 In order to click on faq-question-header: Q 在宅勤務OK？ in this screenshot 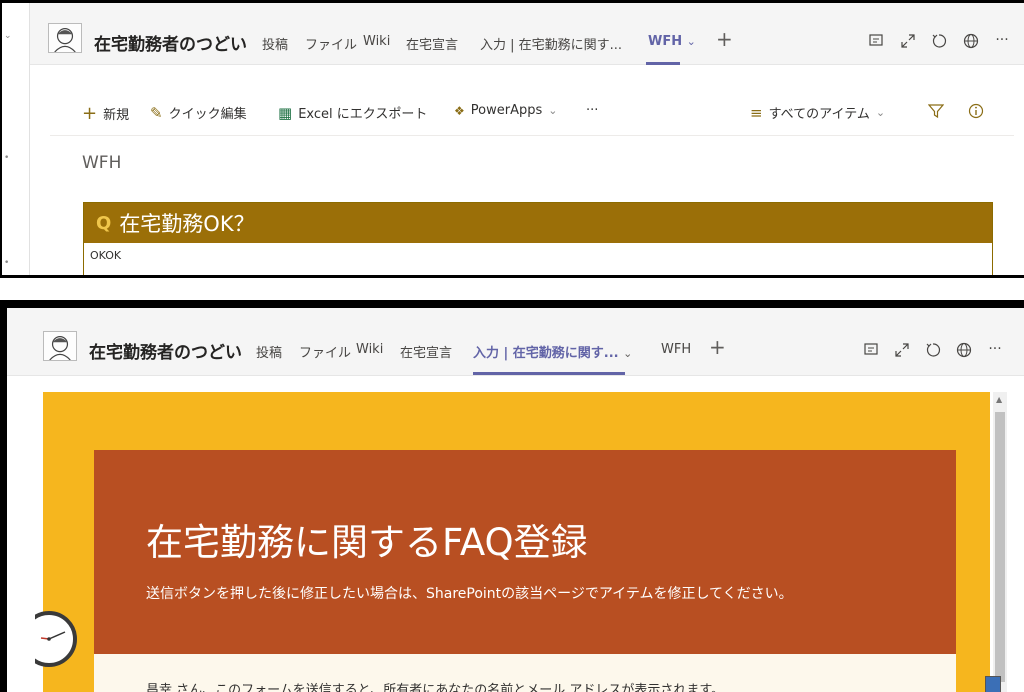, I will do `click(538, 223)`.